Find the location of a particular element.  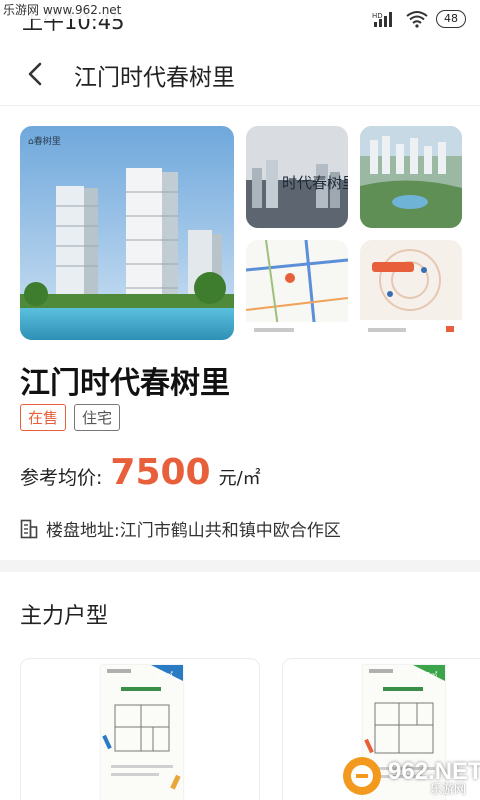

floorplan-card-1: 98㎡ is located at coordinates (140, 729).